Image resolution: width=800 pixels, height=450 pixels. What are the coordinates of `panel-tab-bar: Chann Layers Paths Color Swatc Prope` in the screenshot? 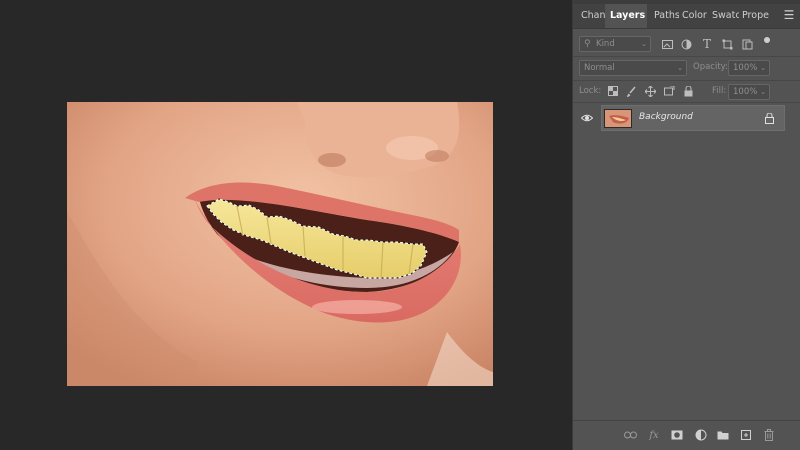 It's located at (686, 16).